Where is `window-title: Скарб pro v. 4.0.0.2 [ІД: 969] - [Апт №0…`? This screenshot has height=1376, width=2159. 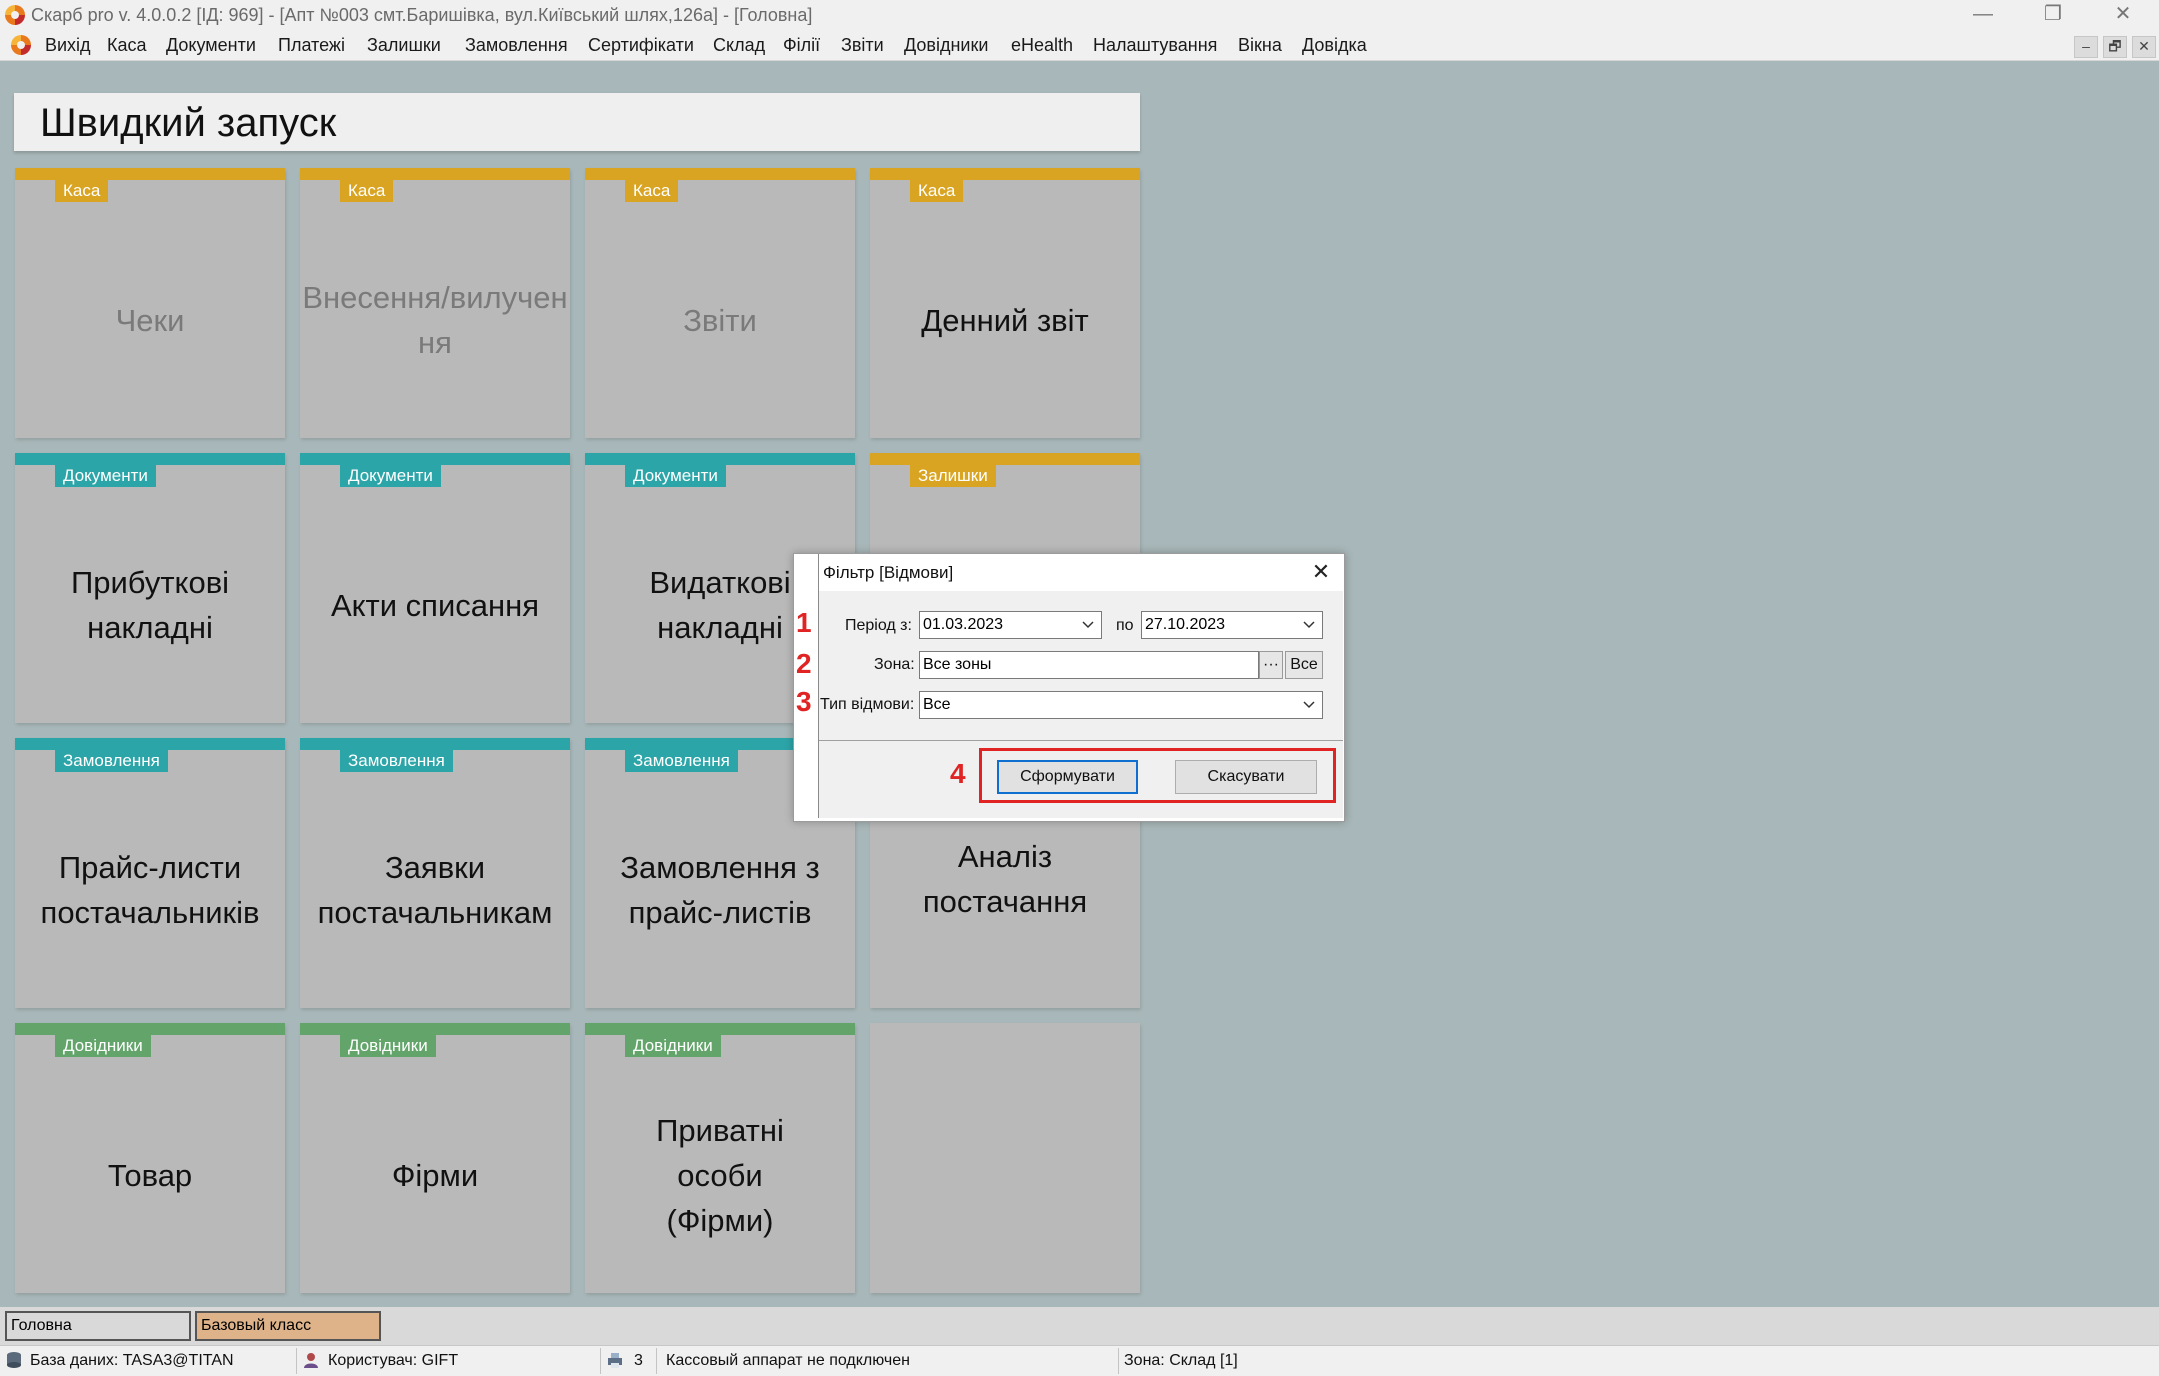
window-title: Скарб pro v. 4.0.0.2 [ІД: 969] - [Апт №0… is located at coordinates (422, 15).